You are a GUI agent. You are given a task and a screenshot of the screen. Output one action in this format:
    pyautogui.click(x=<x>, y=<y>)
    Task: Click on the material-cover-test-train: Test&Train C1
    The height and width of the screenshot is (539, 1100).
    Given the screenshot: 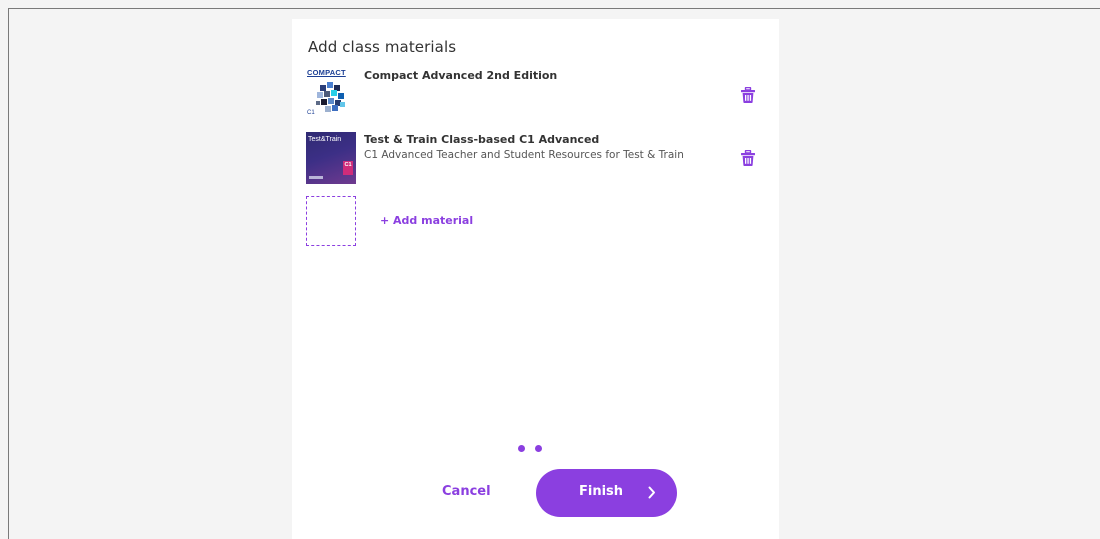 What is the action you would take?
    pyautogui.click(x=331, y=158)
    